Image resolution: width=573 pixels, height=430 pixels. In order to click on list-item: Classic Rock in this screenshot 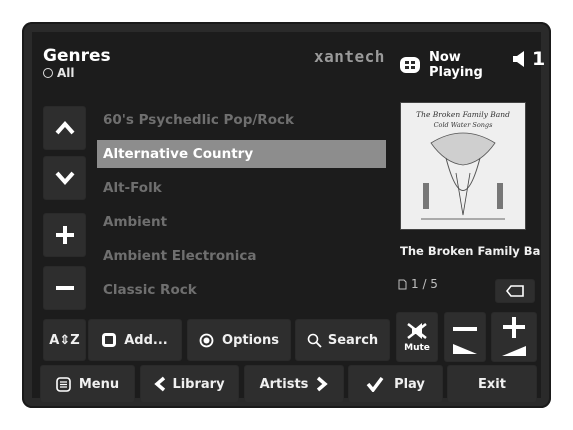, I will do `click(247, 290)`.